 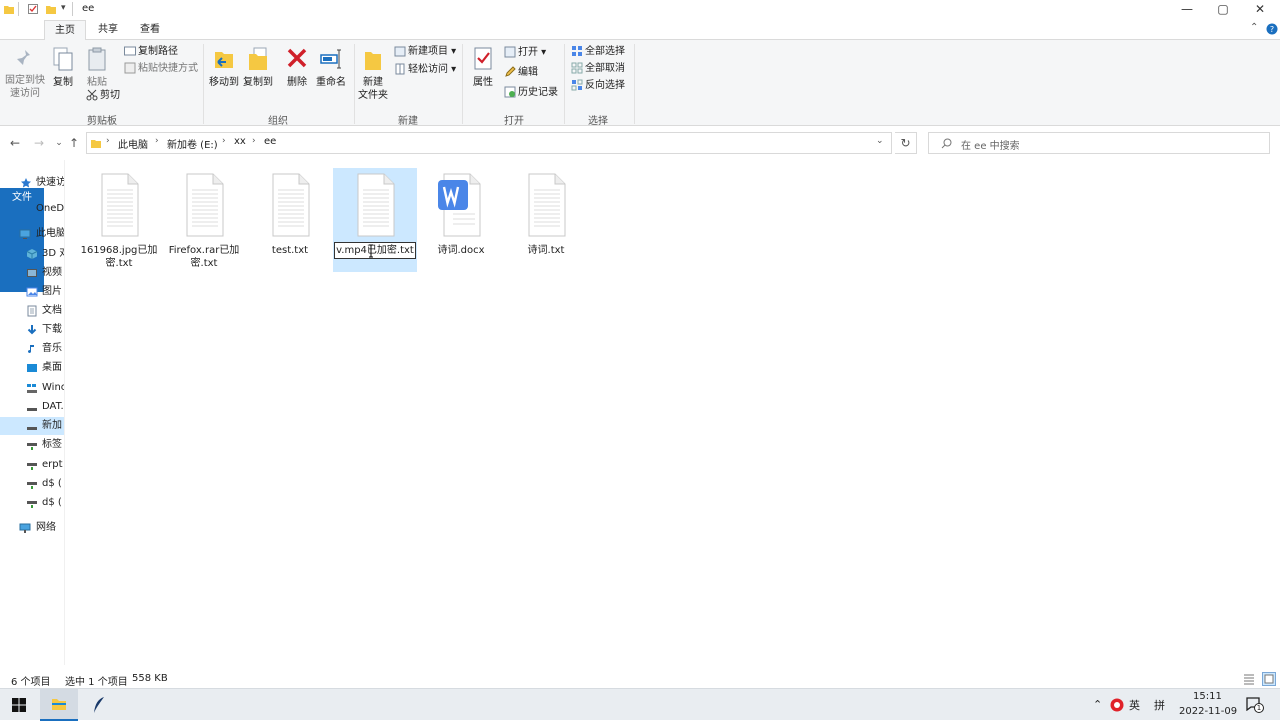 What do you see at coordinates (1097, 704) in the screenshot?
I see `show-hidden-icons-icon: ⌃` at bounding box center [1097, 704].